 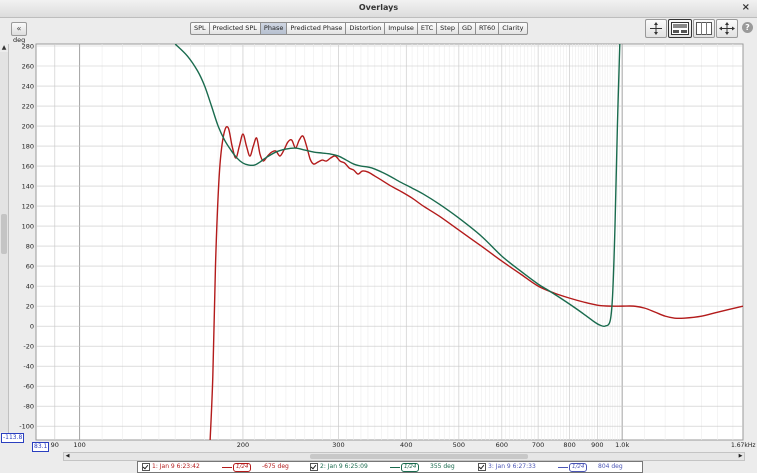 What do you see at coordinates (442, 466) in the screenshot?
I see `legend-delay: 355 deg` at bounding box center [442, 466].